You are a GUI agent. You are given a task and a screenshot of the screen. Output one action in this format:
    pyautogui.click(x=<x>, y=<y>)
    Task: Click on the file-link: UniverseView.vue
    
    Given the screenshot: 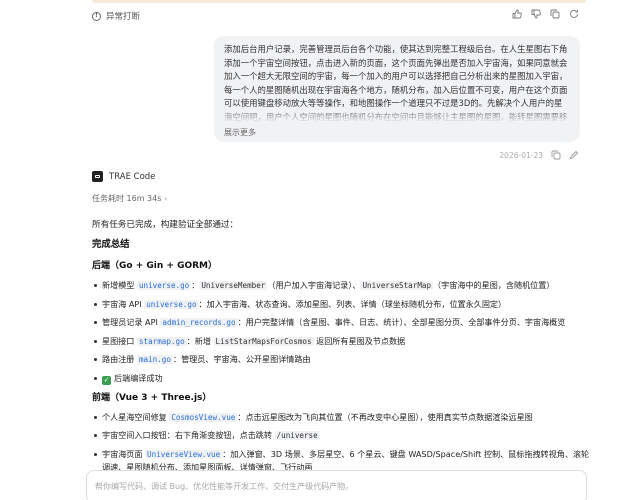 What is the action you would take?
    pyautogui.click(x=184, y=454)
    